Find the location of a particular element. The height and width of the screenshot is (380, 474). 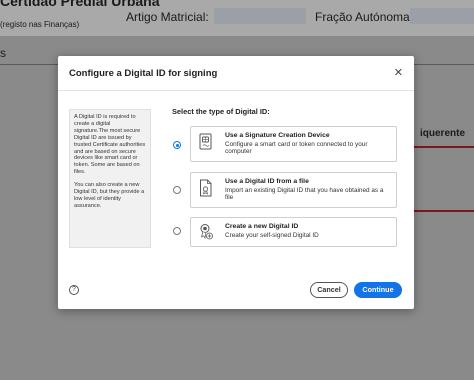

close-icon: ✕ is located at coordinates (398, 72).